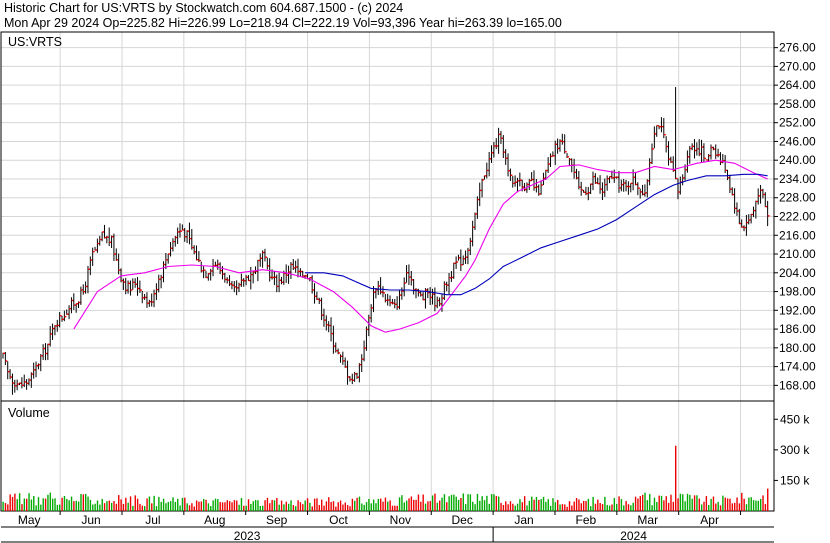 This screenshot has height=543, width=830. I want to click on volume-tick-label: 300 k, so click(795, 450).